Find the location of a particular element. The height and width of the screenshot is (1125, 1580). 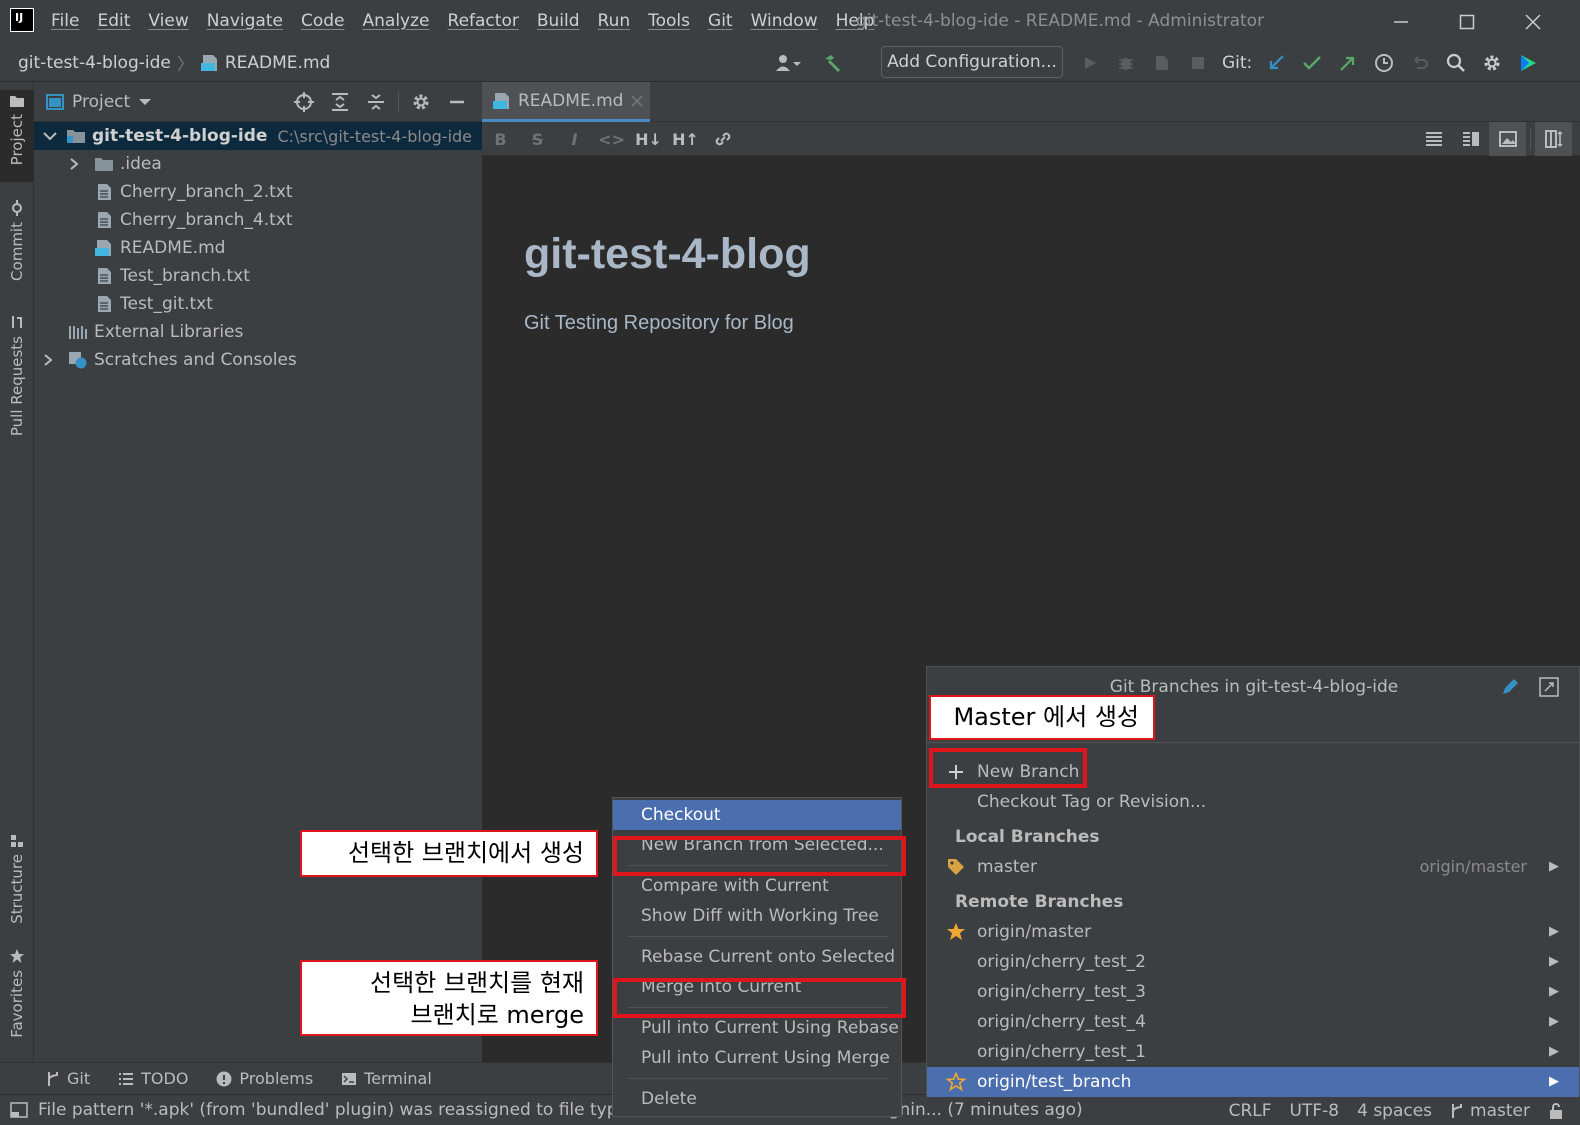

breadcrumb-project: git-test-4-blog-ide is located at coordinates (94, 63).